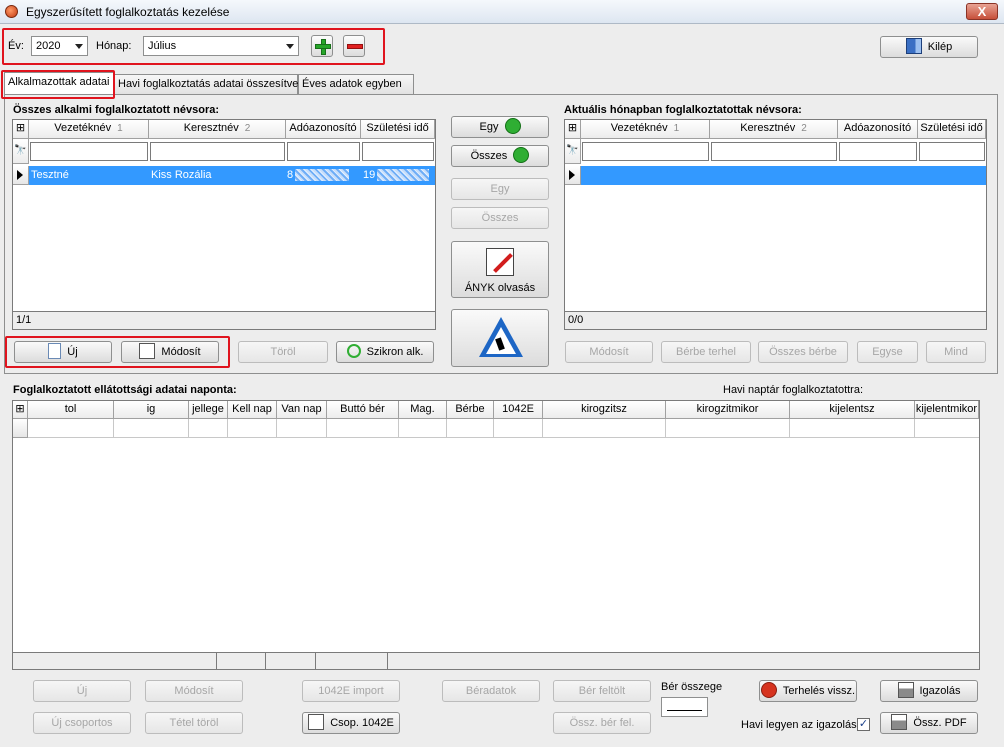 This screenshot has width=1004, height=747. What do you see at coordinates (79, 46) in the screenshot?
I see `chevron-down-icon` at bounding box center [79, 46].